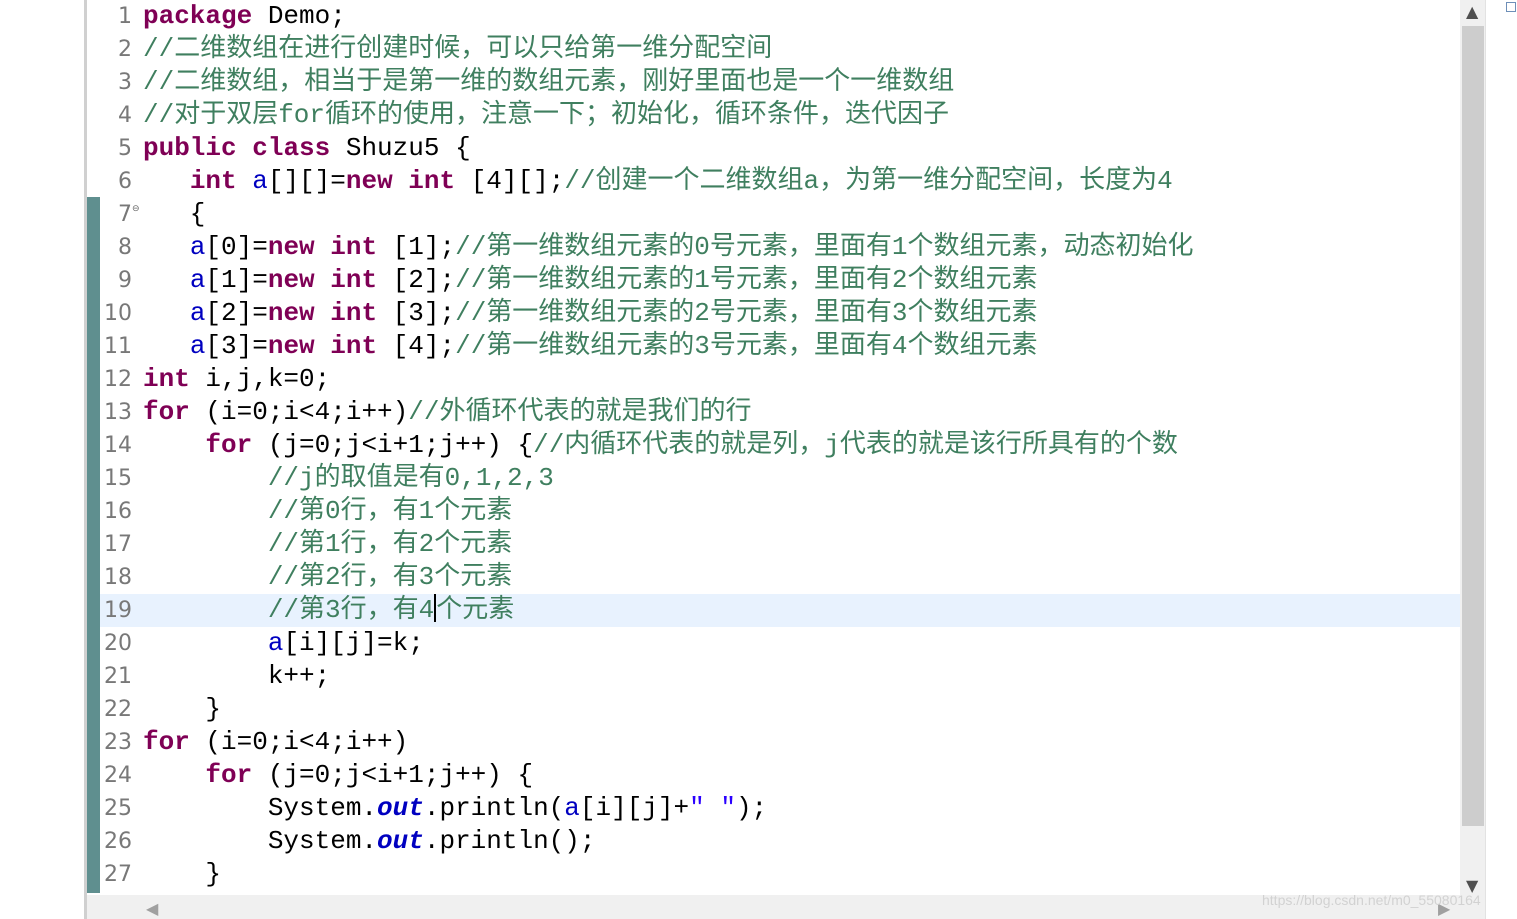 The height and width of the screenshot is (919, 1517). Describe the element at coordinates (125, 115) in the screenshot. I see `line-number: 4` at that location.